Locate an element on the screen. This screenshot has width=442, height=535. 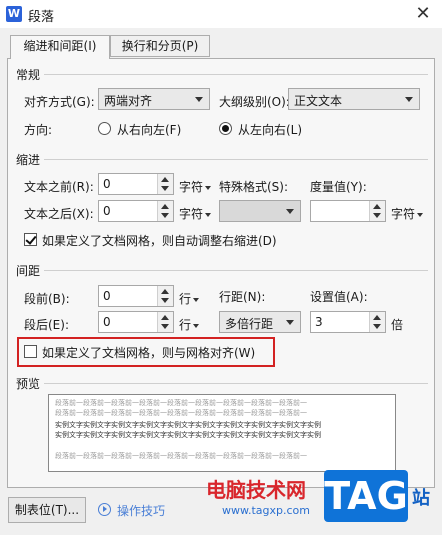
section-general-title: 常规 is located at coordinates (28, 75).